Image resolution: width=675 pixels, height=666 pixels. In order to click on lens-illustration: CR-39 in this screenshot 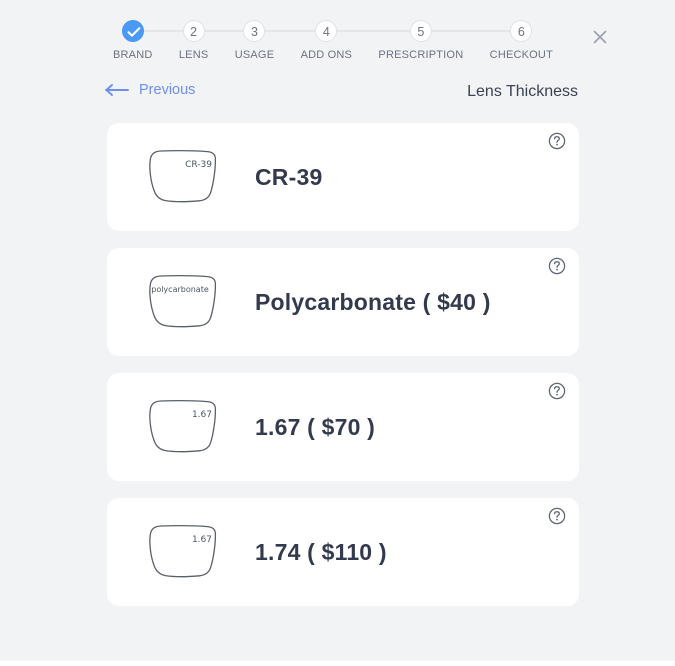, I will do `click(180, 177)`.